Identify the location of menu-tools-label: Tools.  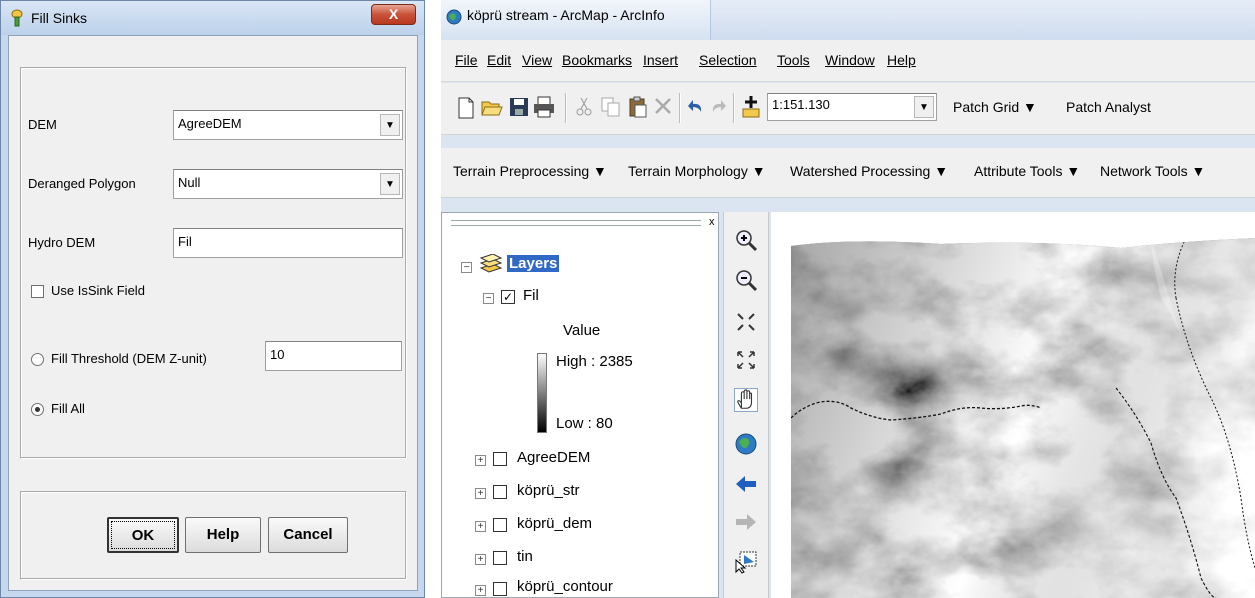
(793, 60).